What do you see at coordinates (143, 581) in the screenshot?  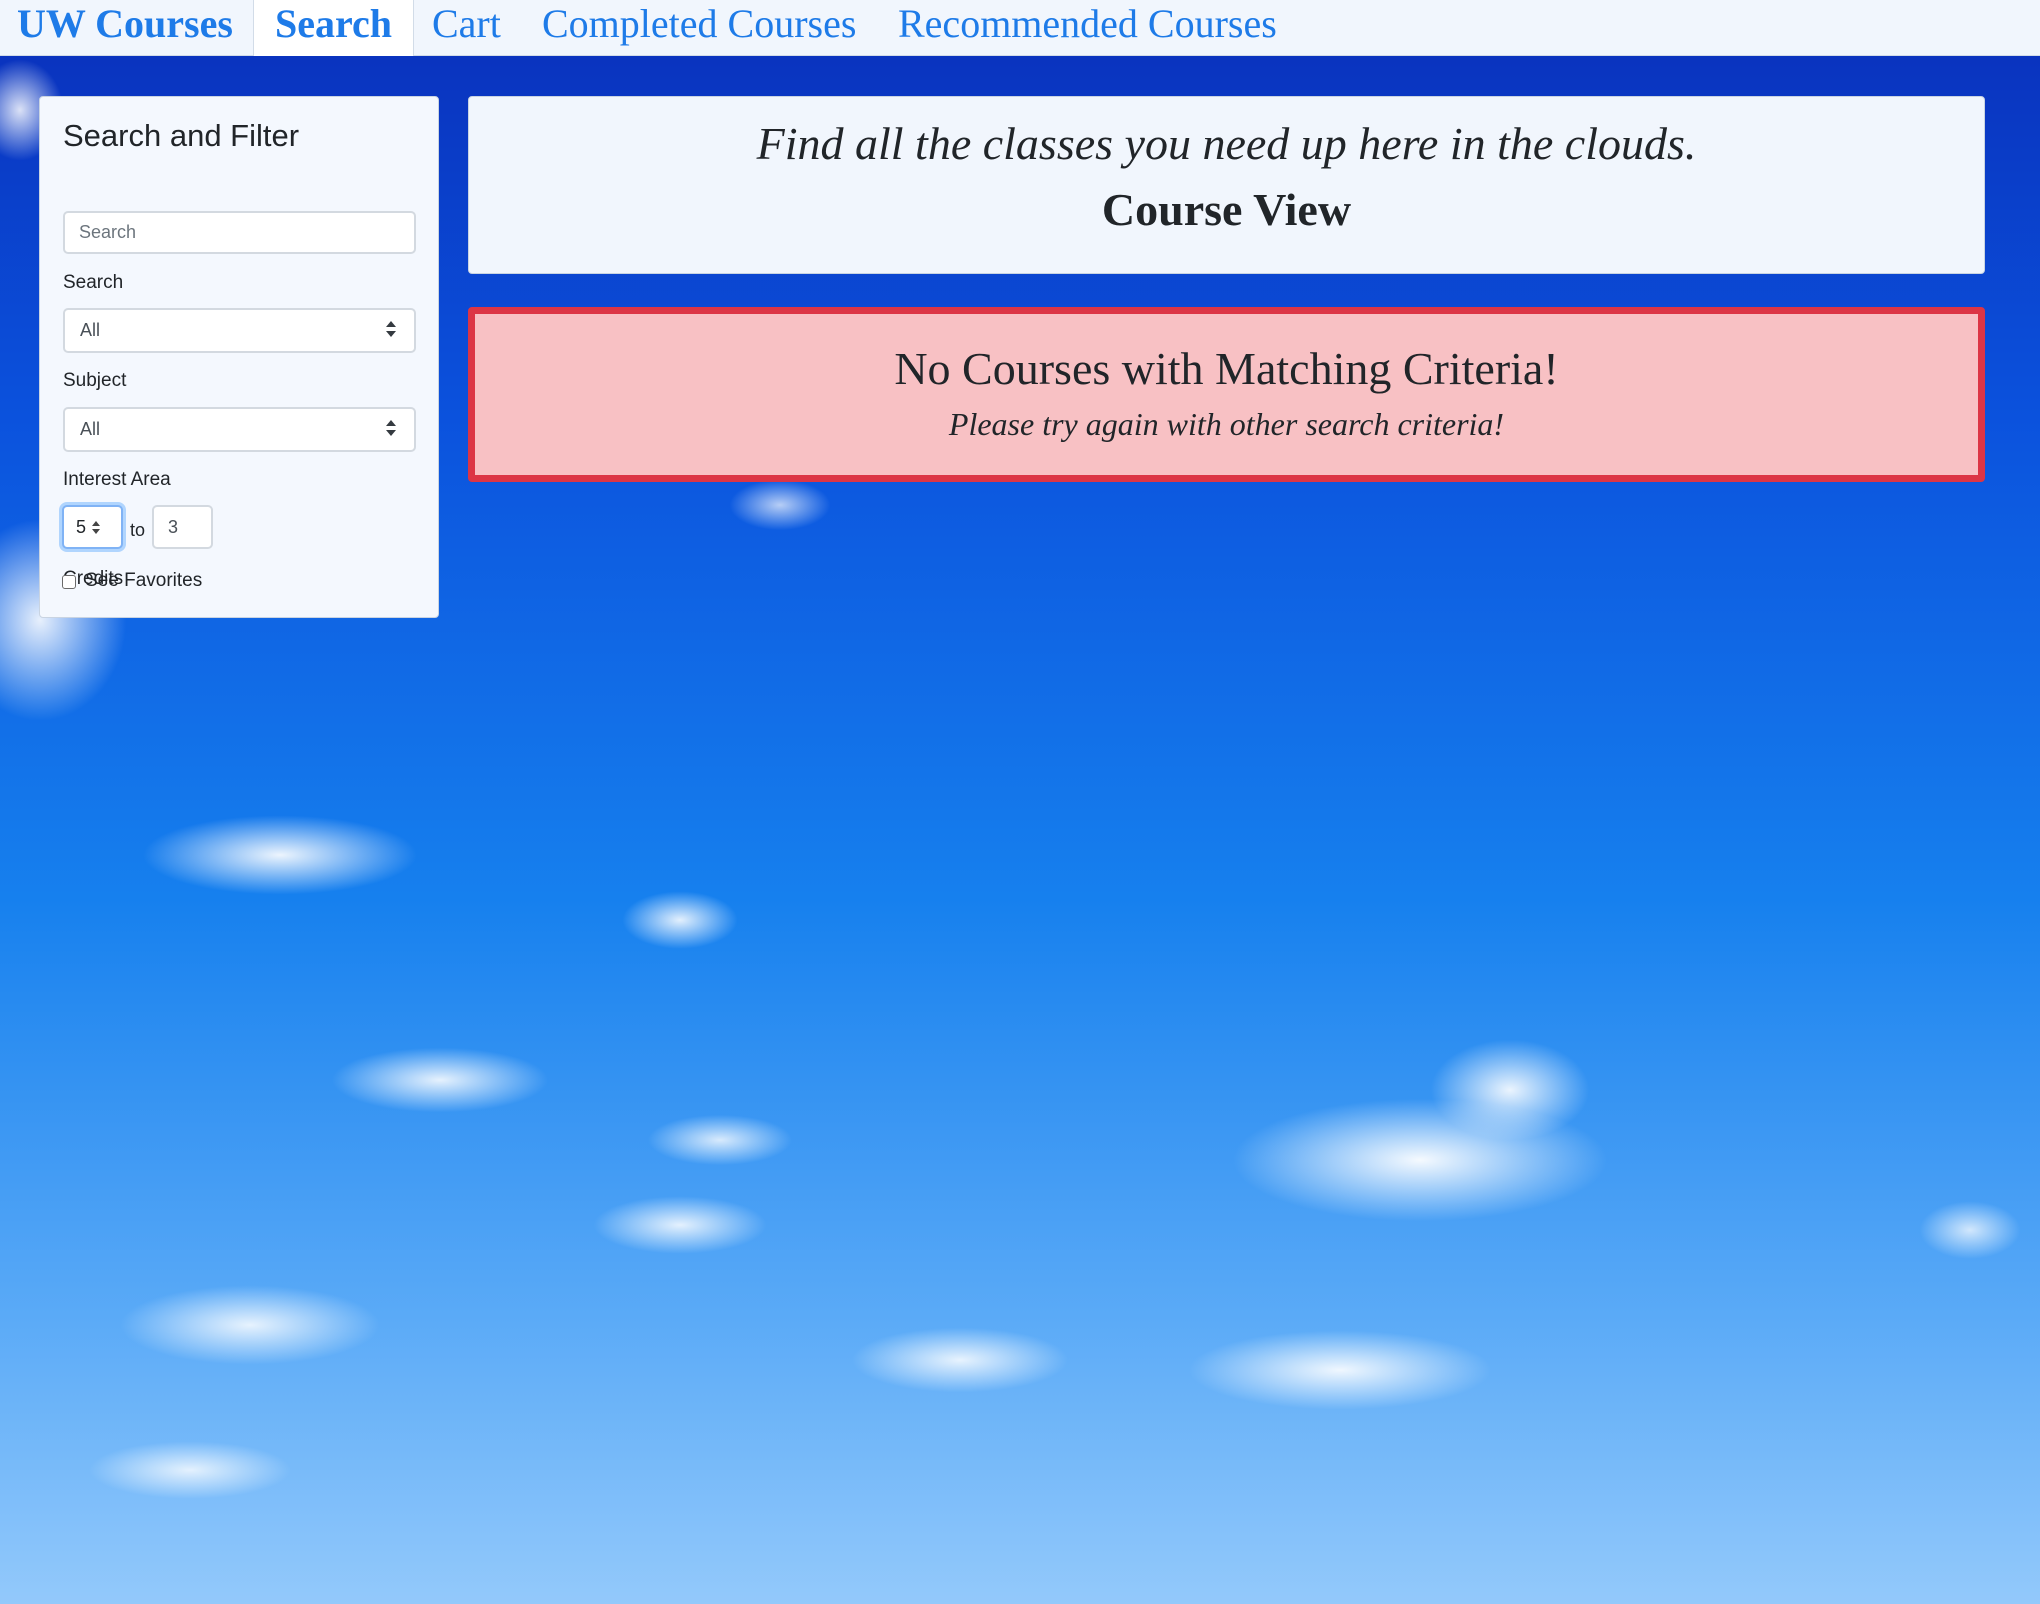 I see `see-favorites-label: See Favorites` at bounding box center [143, 581].